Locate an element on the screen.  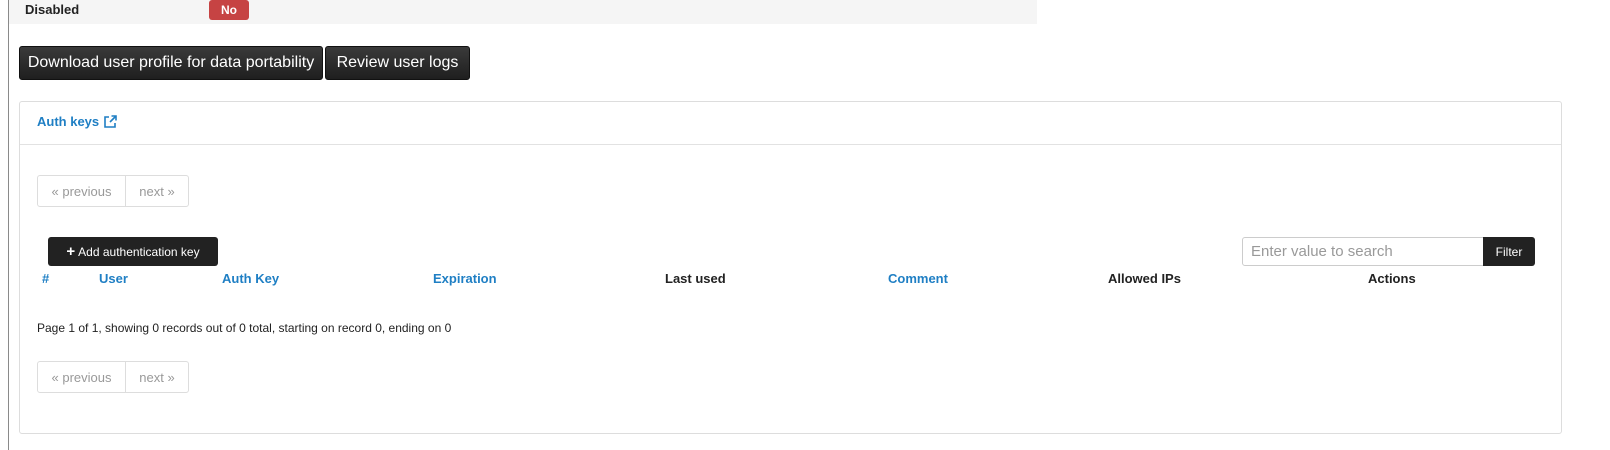
column-header-auth-key: Auth Key is located at coordinates (250, 278).